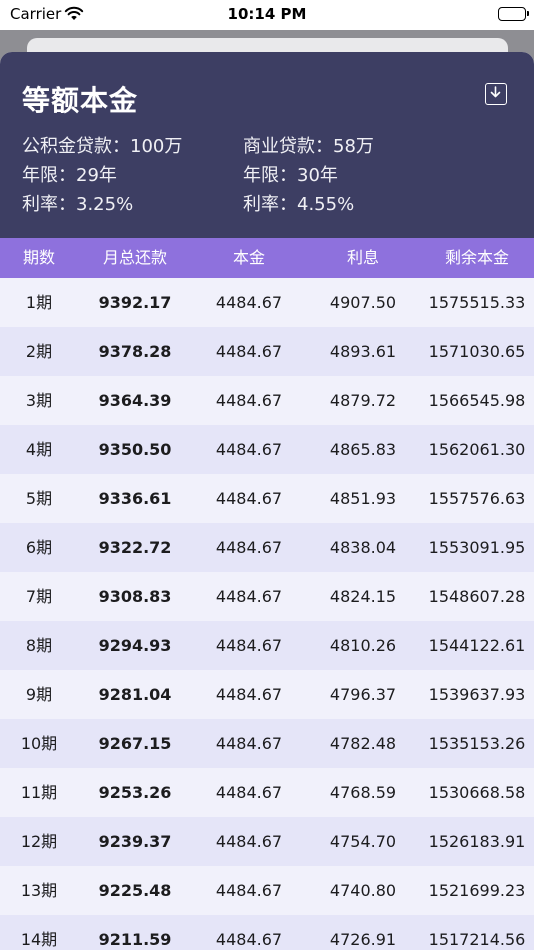  Describe the element at coordinates (135, 498) in the screenshot. I see `monthly-payment-cell: 9336.61` at that location.